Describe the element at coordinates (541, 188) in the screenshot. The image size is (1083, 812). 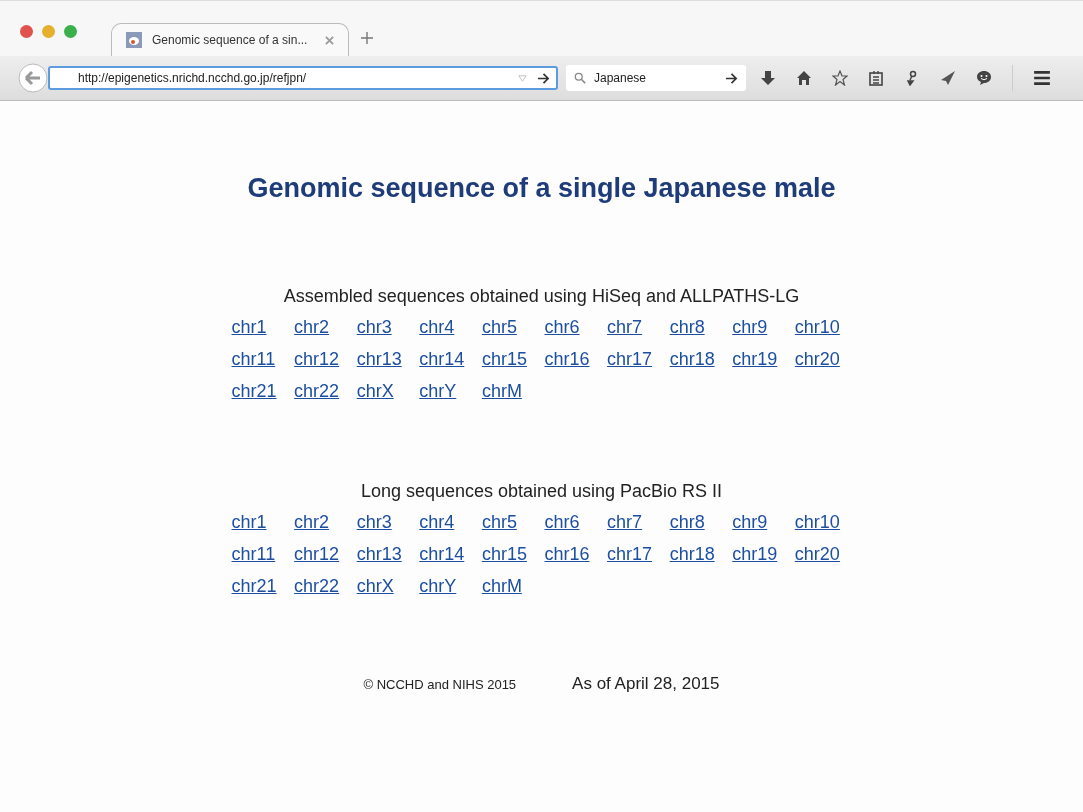
I see `page-title: Genomic sequence of a single Japanese male` at that location.